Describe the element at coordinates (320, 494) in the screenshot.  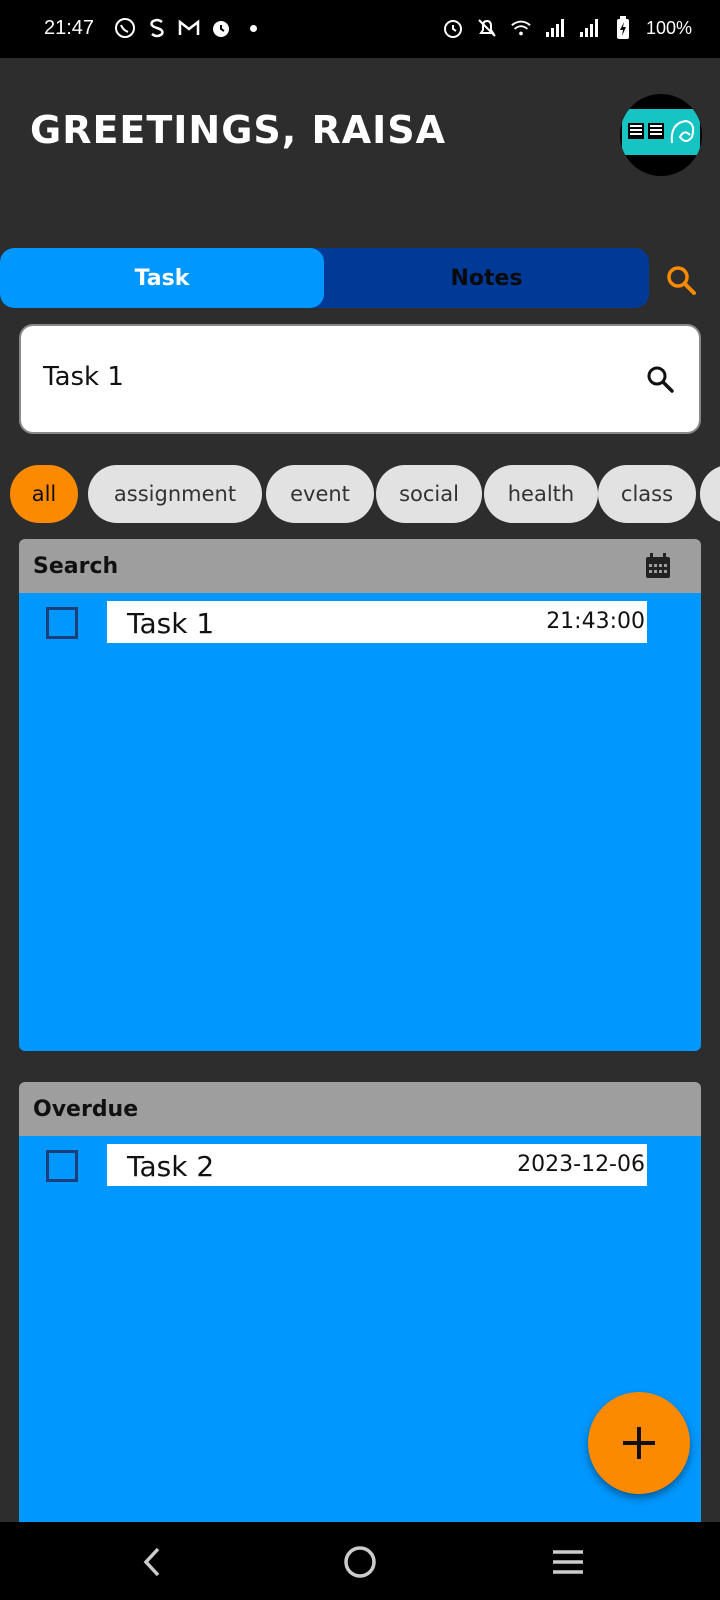
I see `chip-event: event` at that location.